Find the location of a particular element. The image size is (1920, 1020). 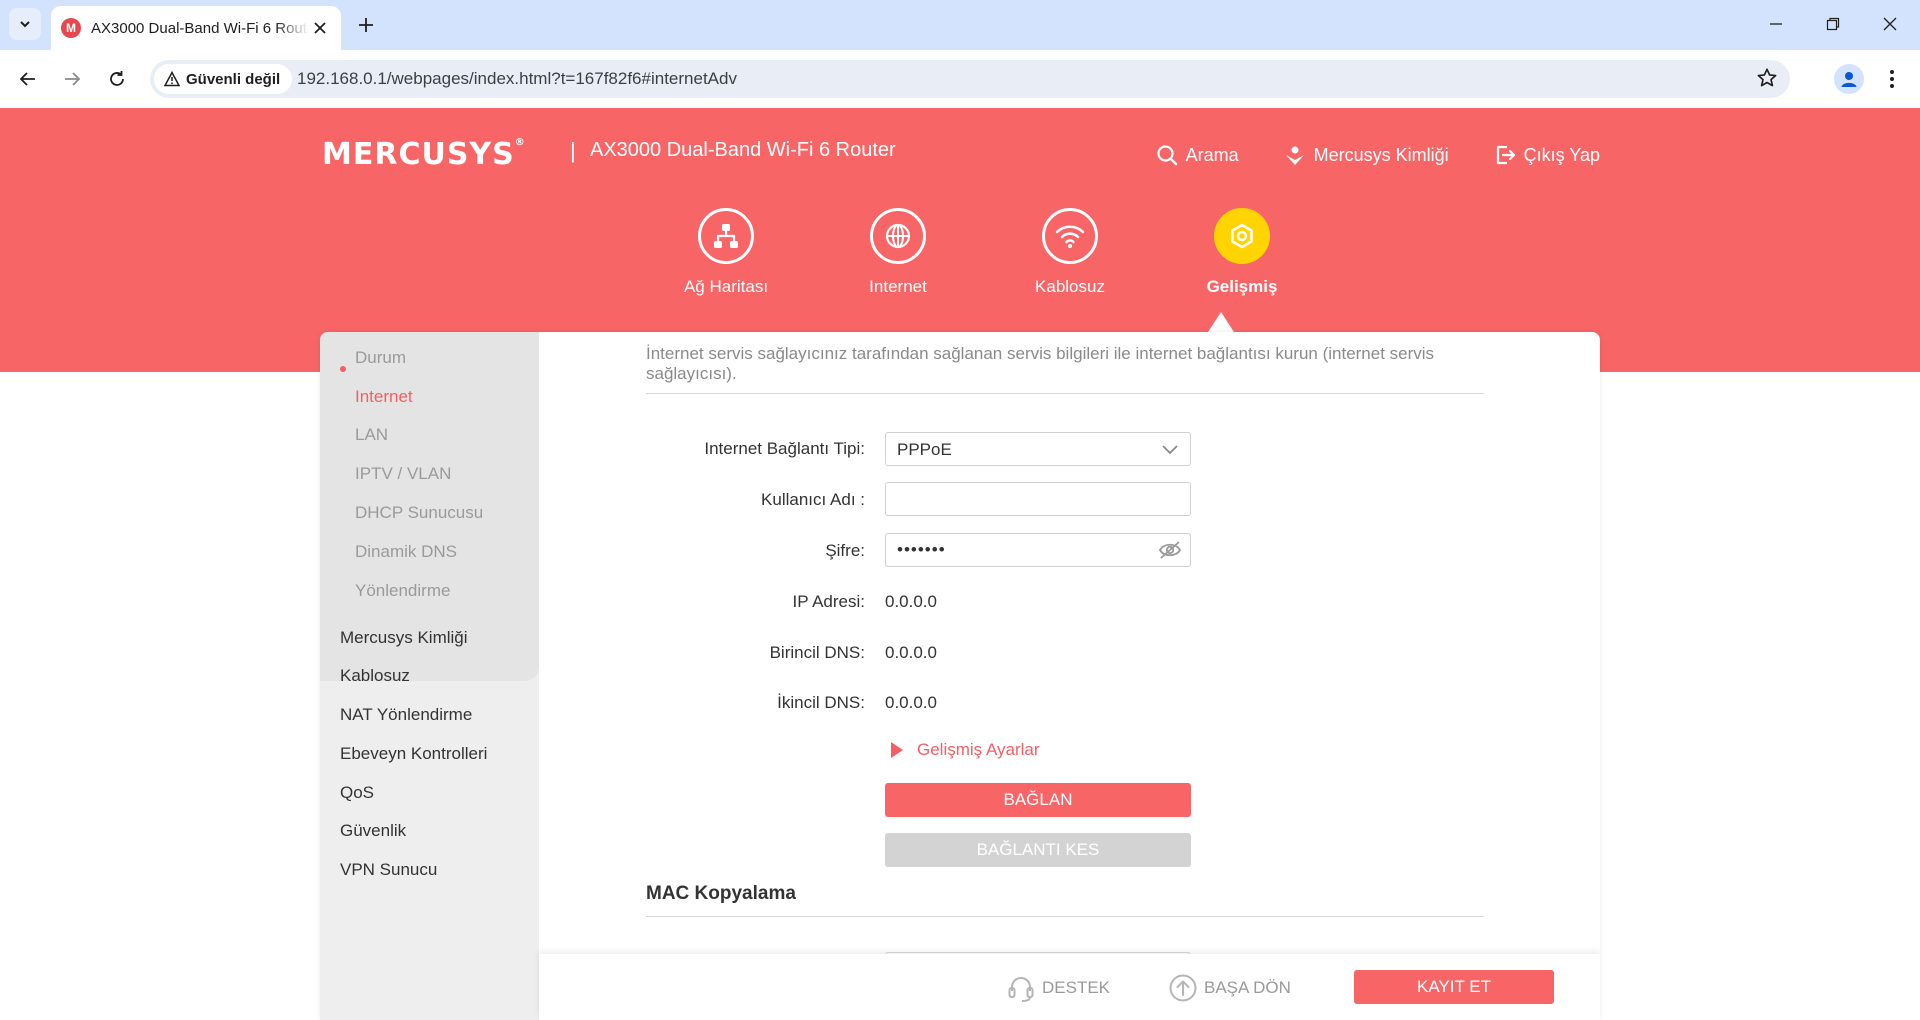

nav-network-map: Ağ Haritası is located at coordinates (726, 252).